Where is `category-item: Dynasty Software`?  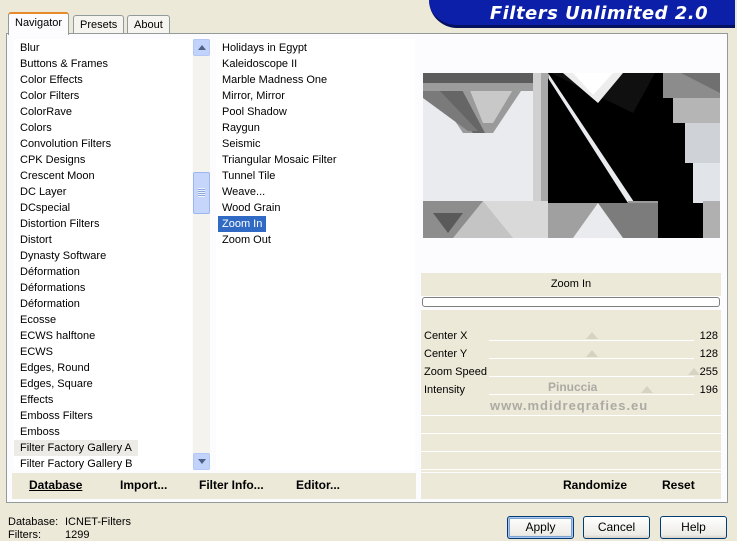 category-item: Dynasty Software is located at coordinates (103, 256).